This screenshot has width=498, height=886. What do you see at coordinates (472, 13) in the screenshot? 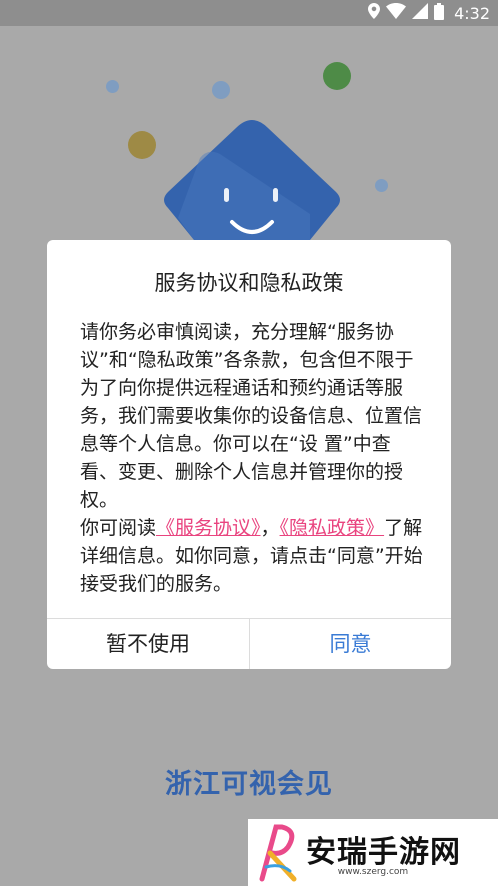
I see `status-time: 4:32` at bounding box center [472, 13].